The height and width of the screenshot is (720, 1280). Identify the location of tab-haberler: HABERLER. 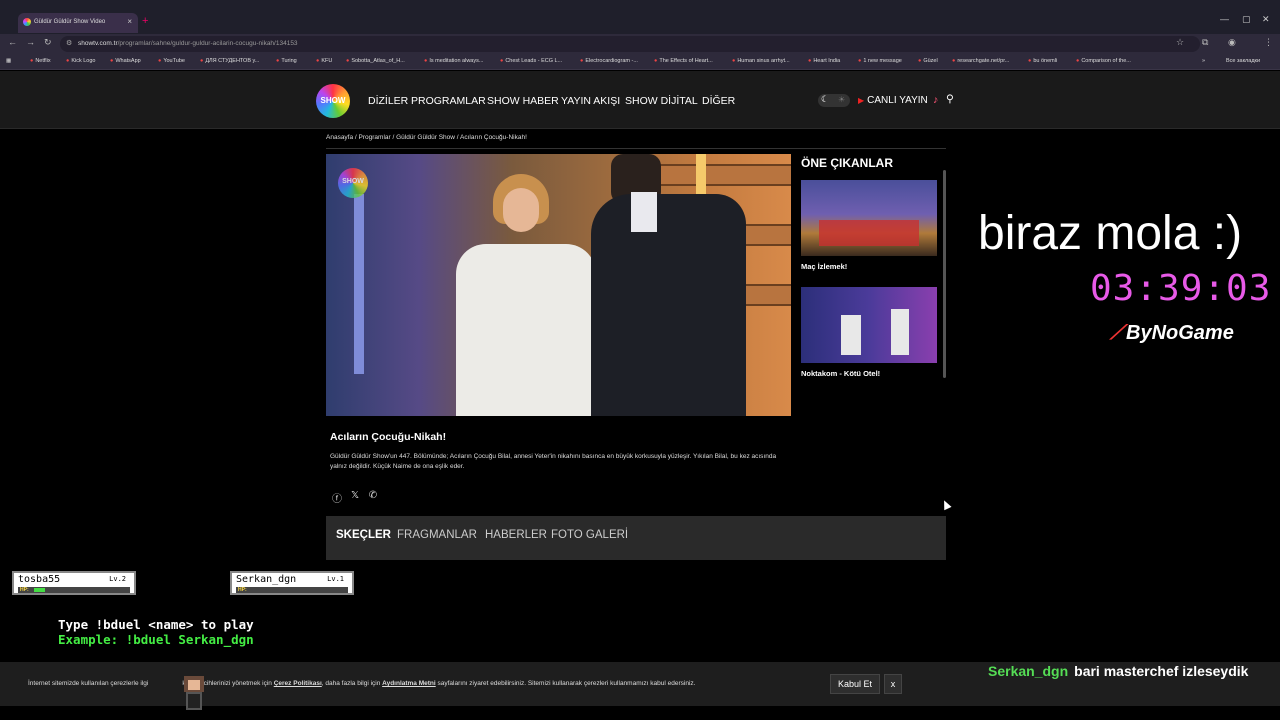
(516, 535).